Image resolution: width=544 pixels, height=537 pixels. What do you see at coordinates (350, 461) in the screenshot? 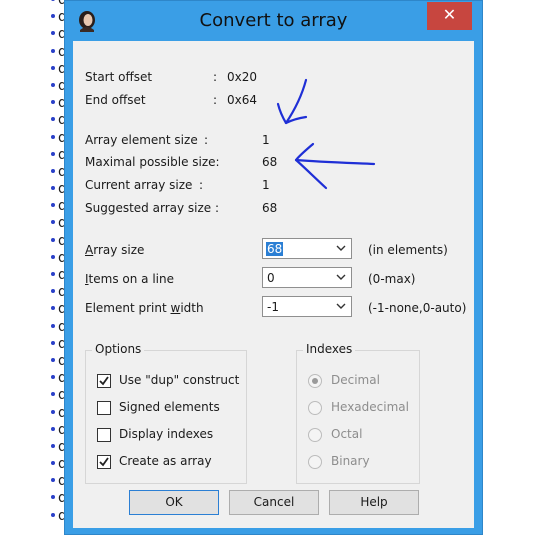
I see `binary-label: Binary` at bounding box center [350, 461].